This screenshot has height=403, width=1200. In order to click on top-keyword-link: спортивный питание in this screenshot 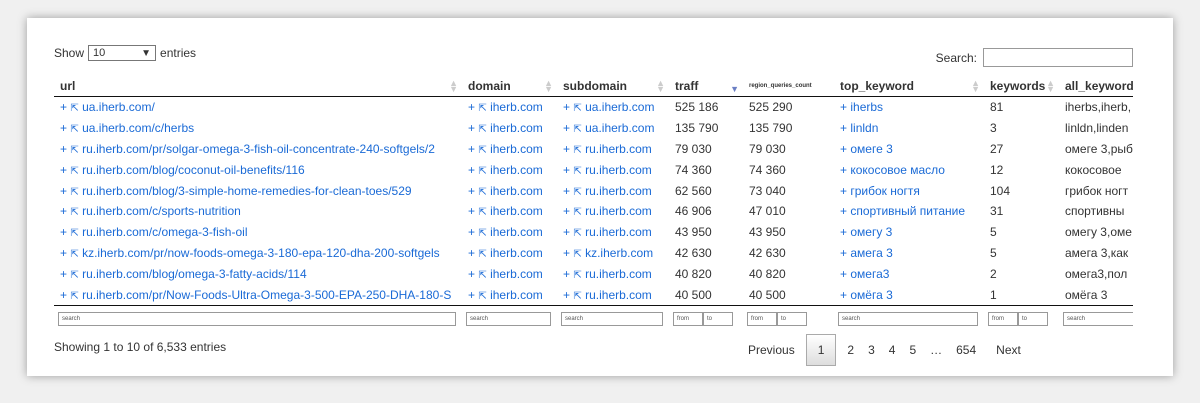, I will do `click(907, 211)`.